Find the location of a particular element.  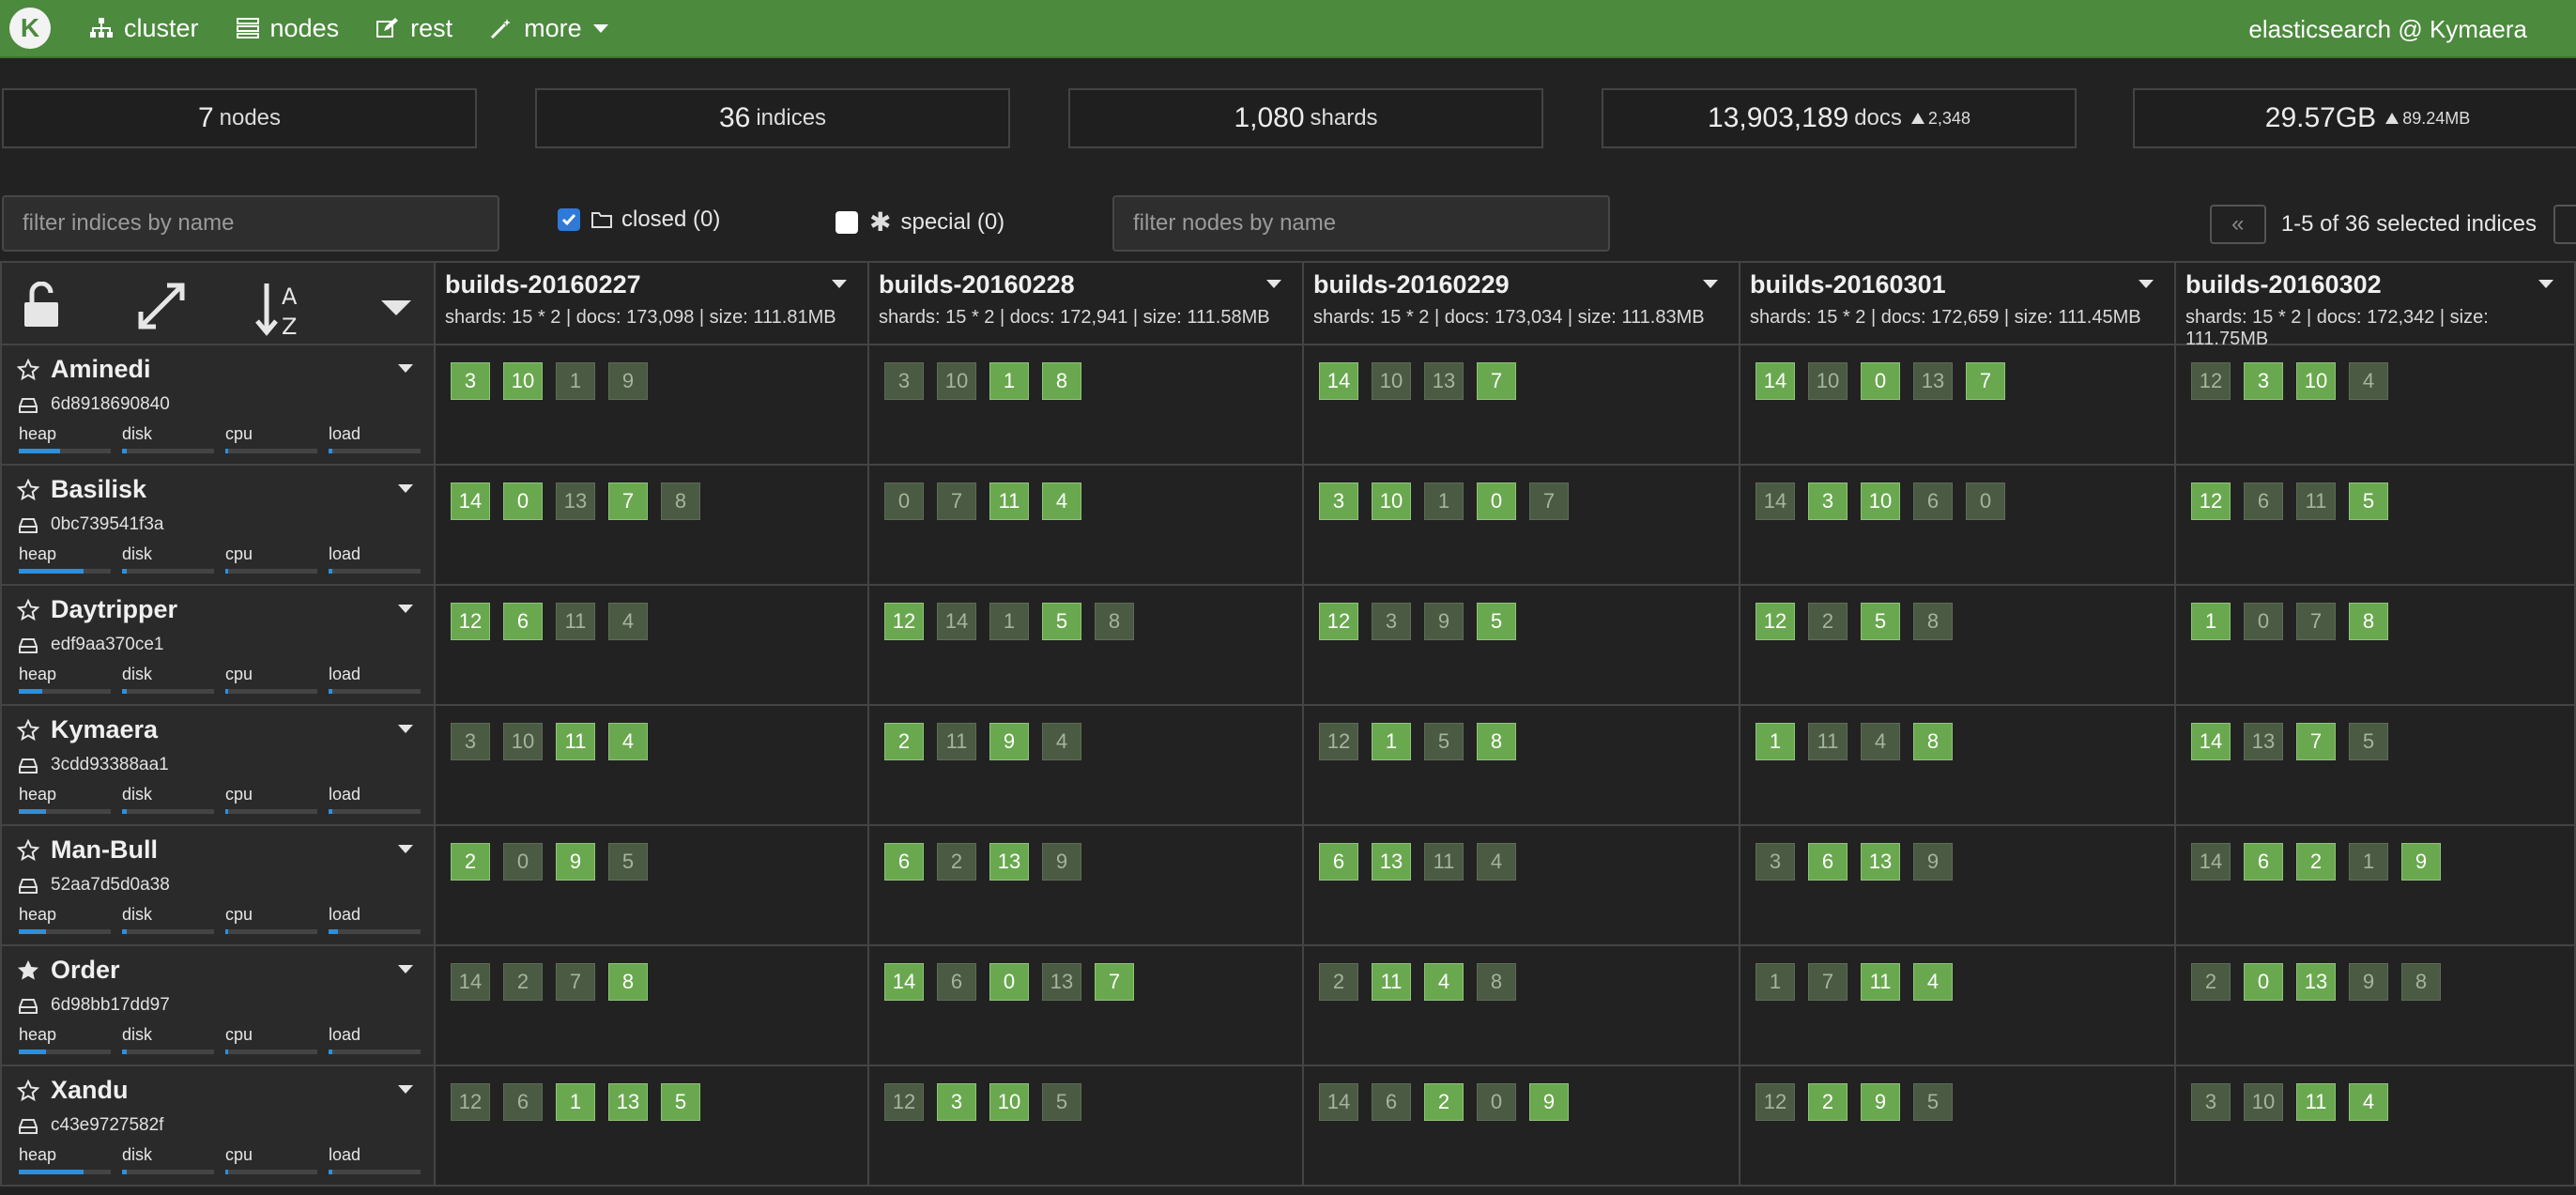

nav-rest: rest is located at coordinates (414, 28).